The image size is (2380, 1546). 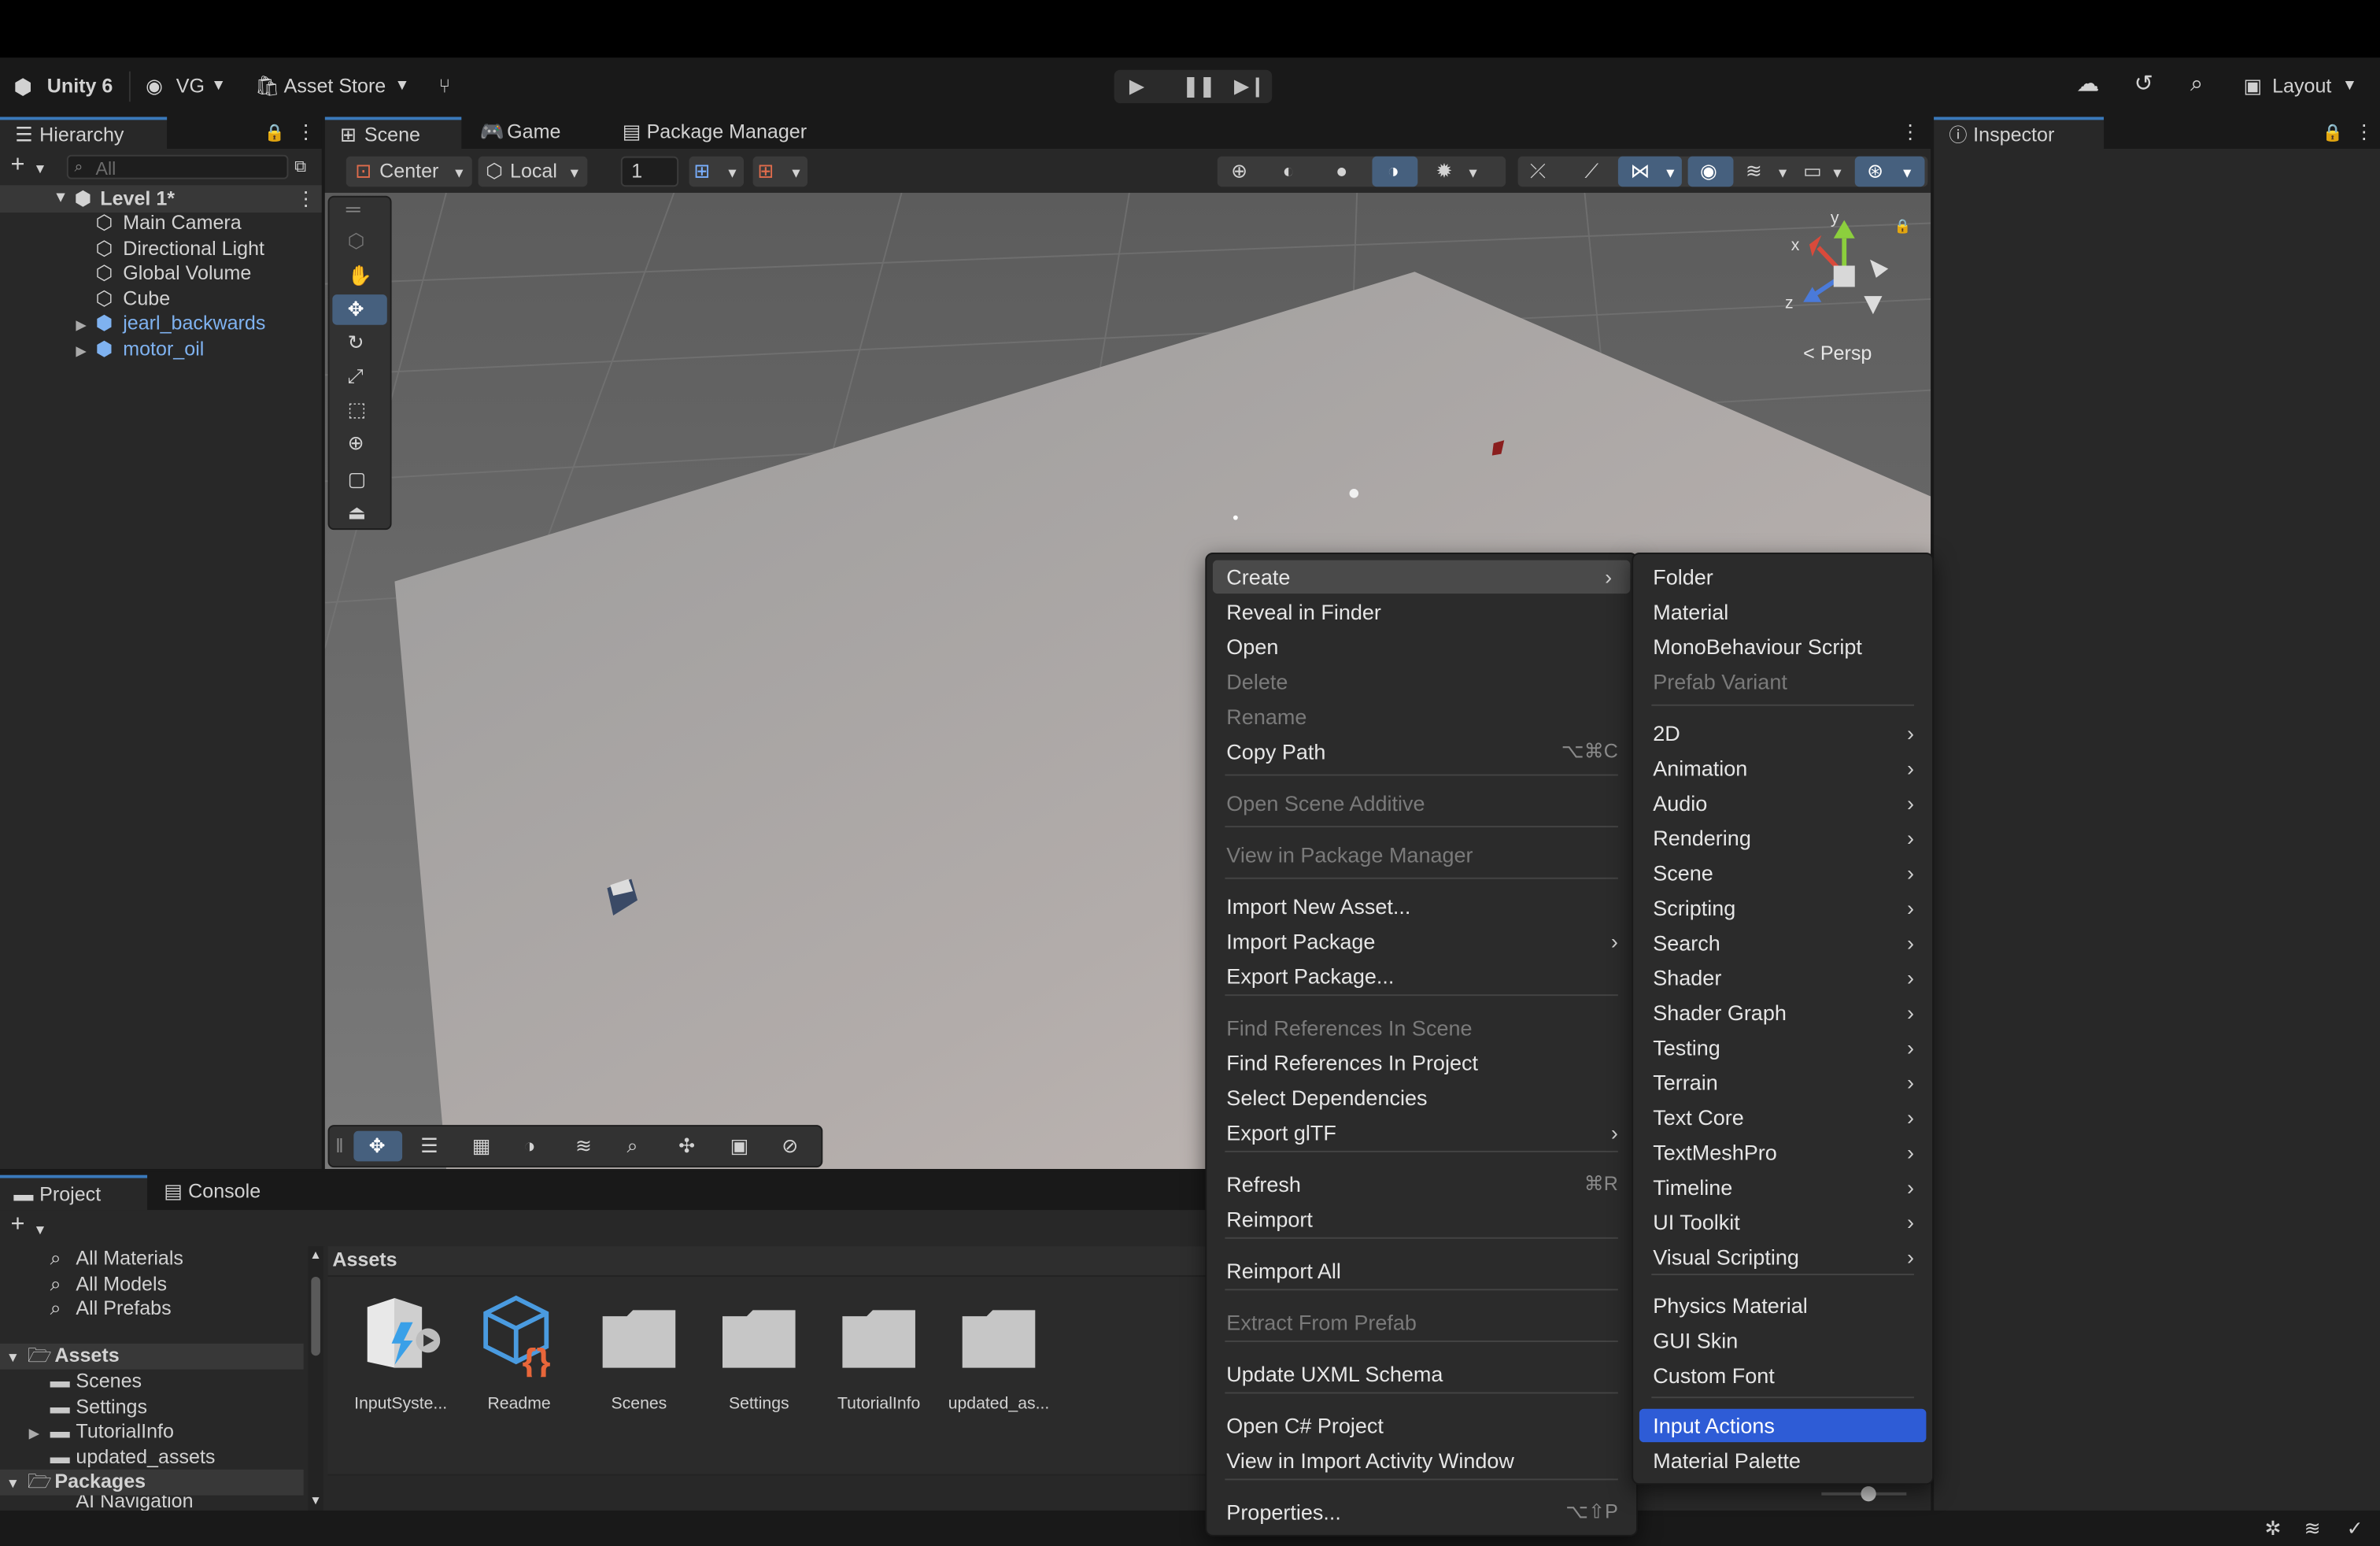 I want to click on global-view-icon: ⊕, so click(x=1239, y=172).